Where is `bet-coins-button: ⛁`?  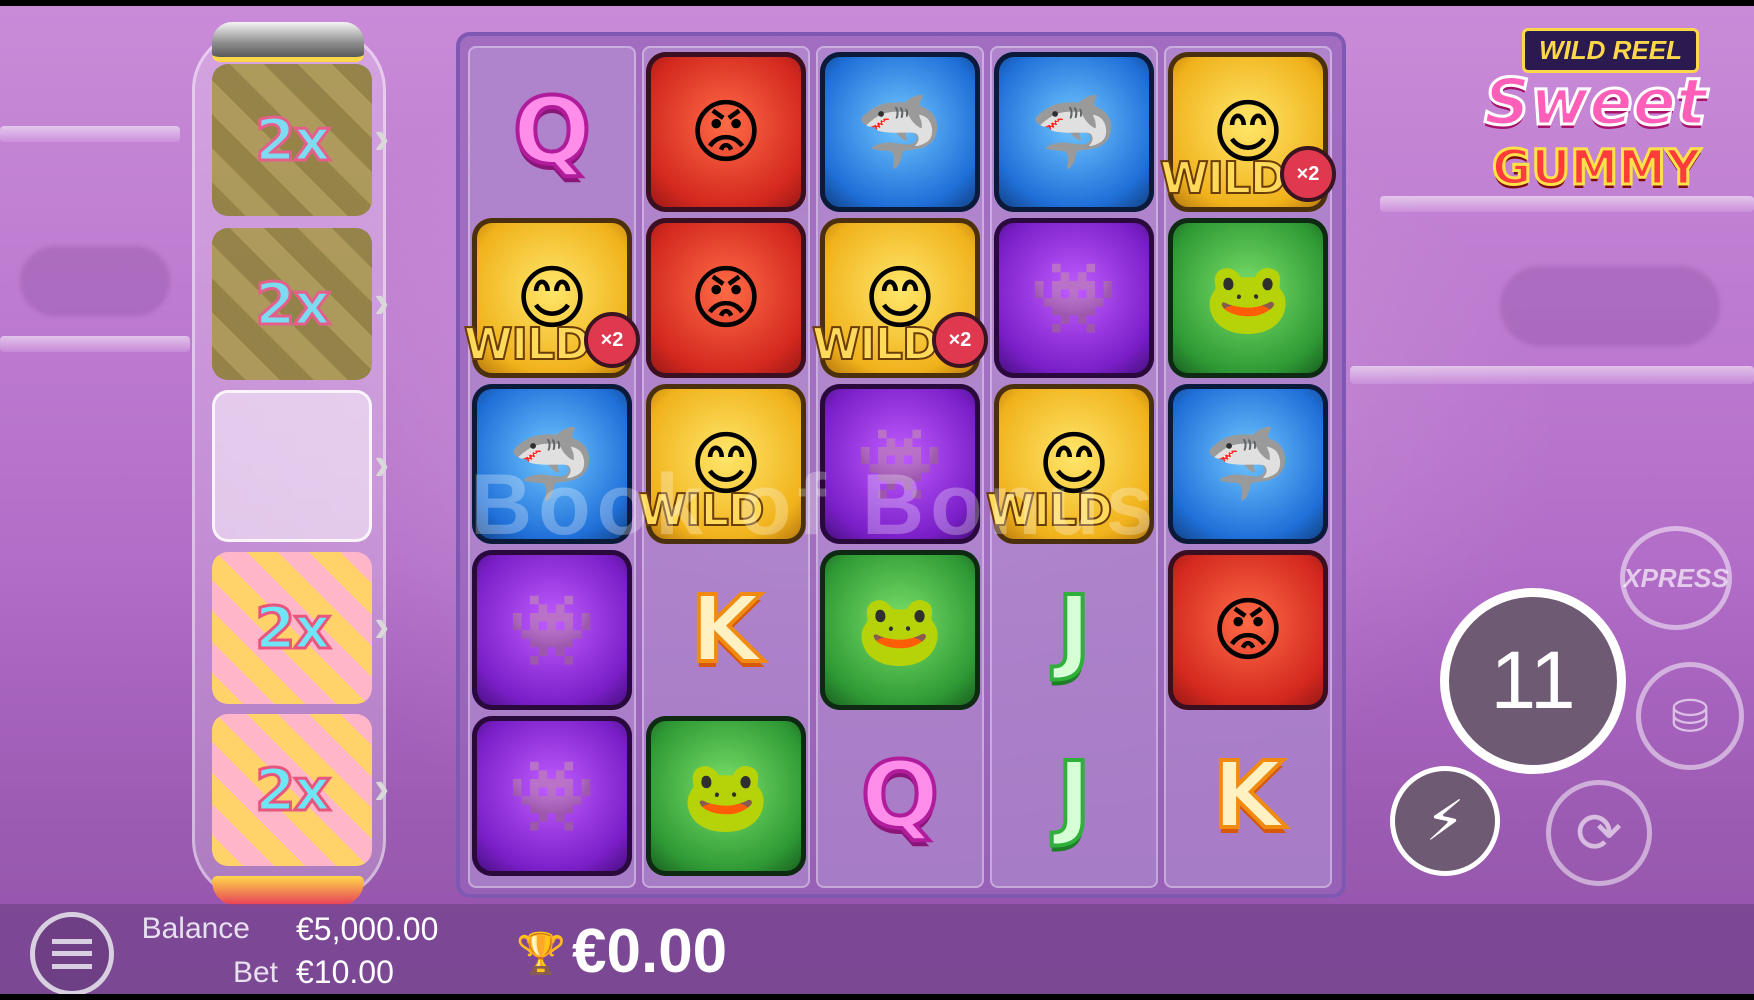
bet-coins-button: ⛁ is located at coordinates (1690, 716).